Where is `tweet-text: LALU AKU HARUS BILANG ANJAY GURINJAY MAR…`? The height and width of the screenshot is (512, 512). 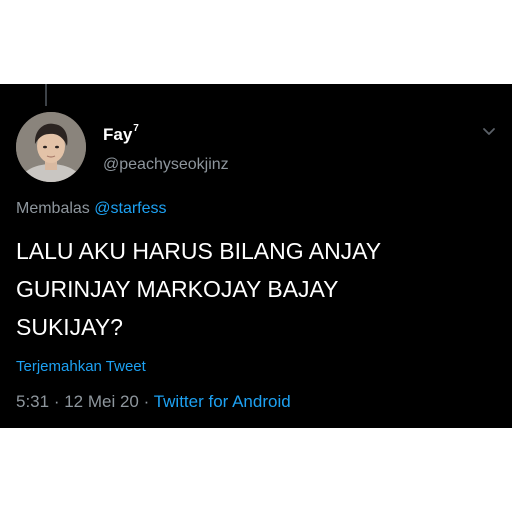
tweet-text: LALU AKU HARUS BILANG ANJAY GURINJAY MAR… is located at coordinates (199, 289).